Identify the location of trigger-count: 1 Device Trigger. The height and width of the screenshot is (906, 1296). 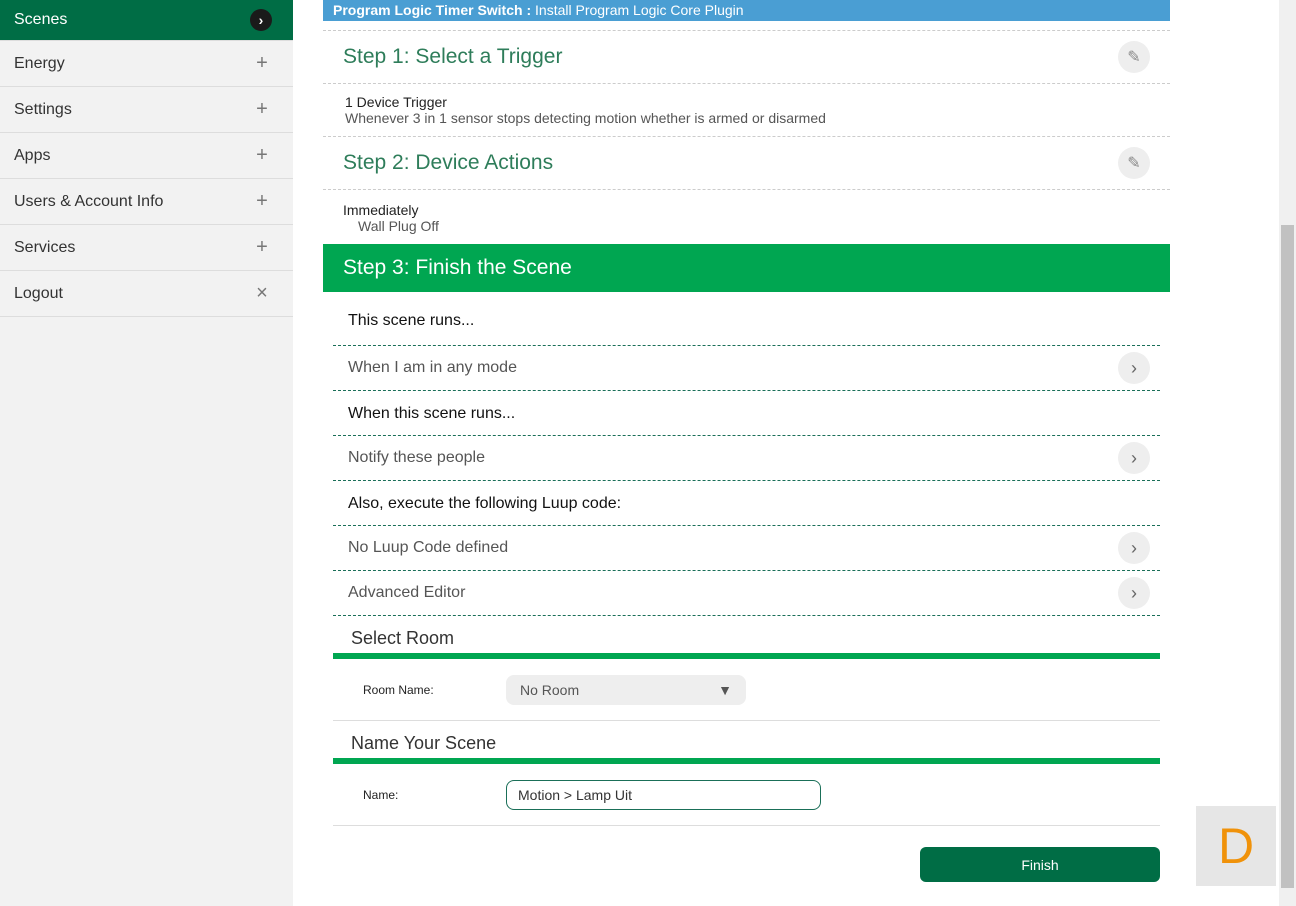
(396, 102).